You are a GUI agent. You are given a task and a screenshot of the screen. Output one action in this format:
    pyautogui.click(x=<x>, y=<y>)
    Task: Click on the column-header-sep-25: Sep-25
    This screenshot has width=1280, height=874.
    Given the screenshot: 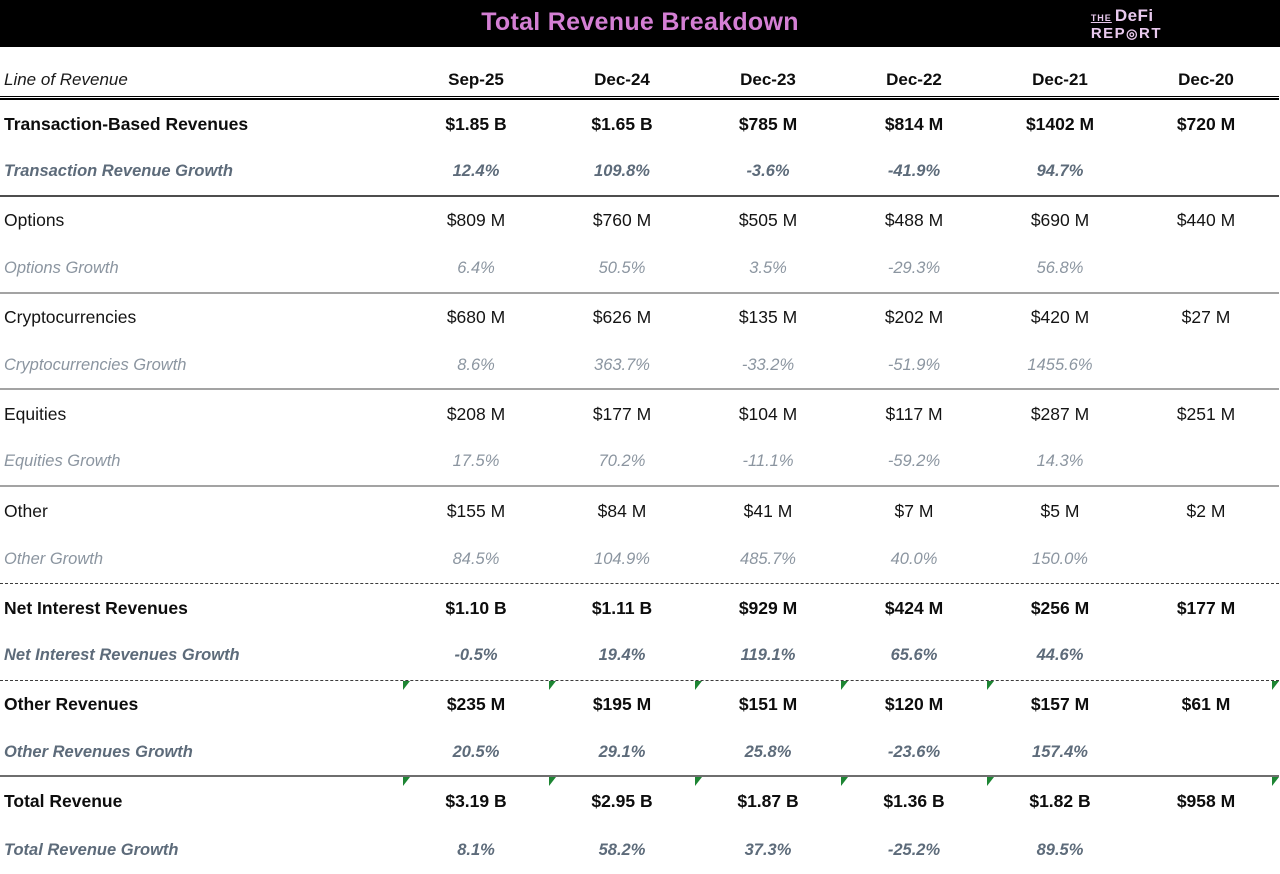 What is the action you would take?
    pyautogui.click(x=476, y=79)
    